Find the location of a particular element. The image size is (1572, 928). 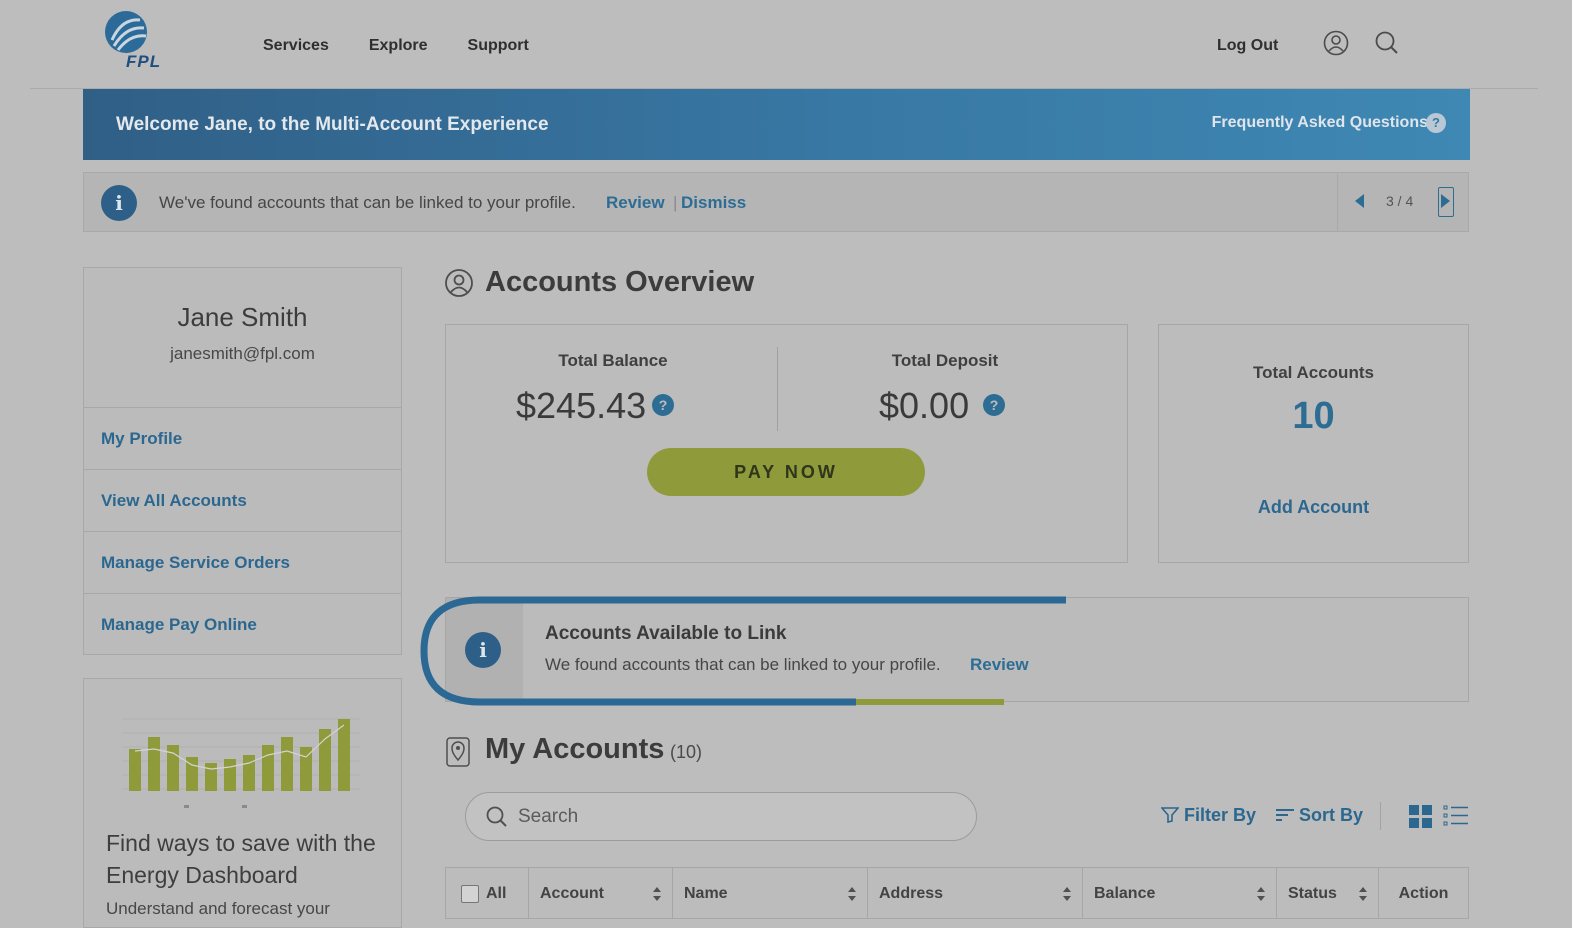

nav-services: Services is located at coordinates (296, 46).